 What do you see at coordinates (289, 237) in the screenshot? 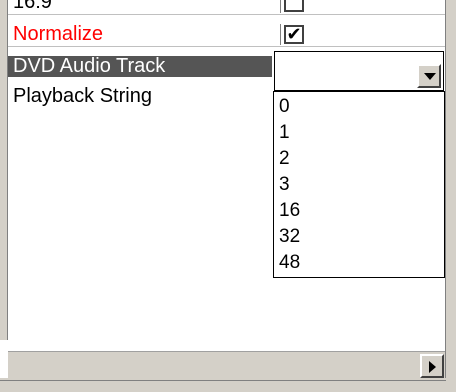
I see `dropdown-option: 32` at bounding box center [289, 237].